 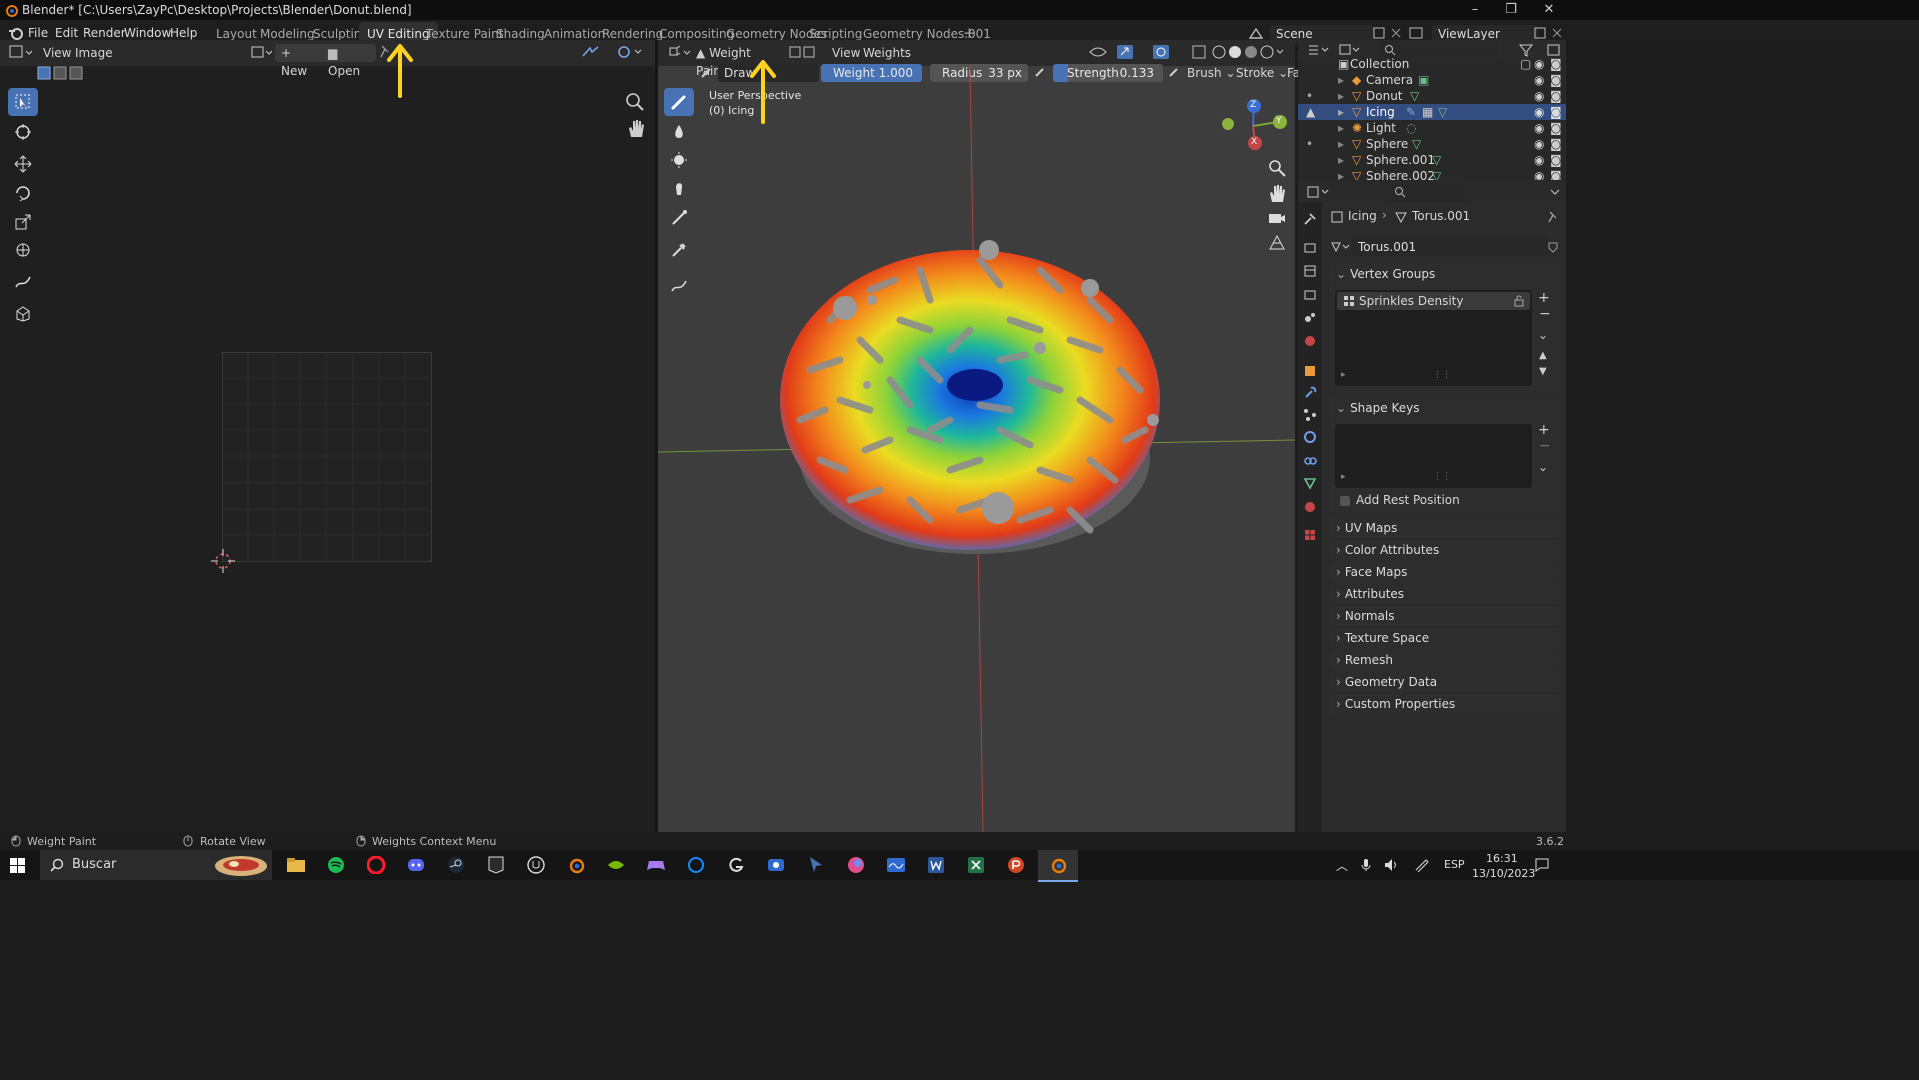 What do you see at coordinates (76, 73) in the screenshot?
I see `select-subtract-icon` at bounding box center [76, 73].